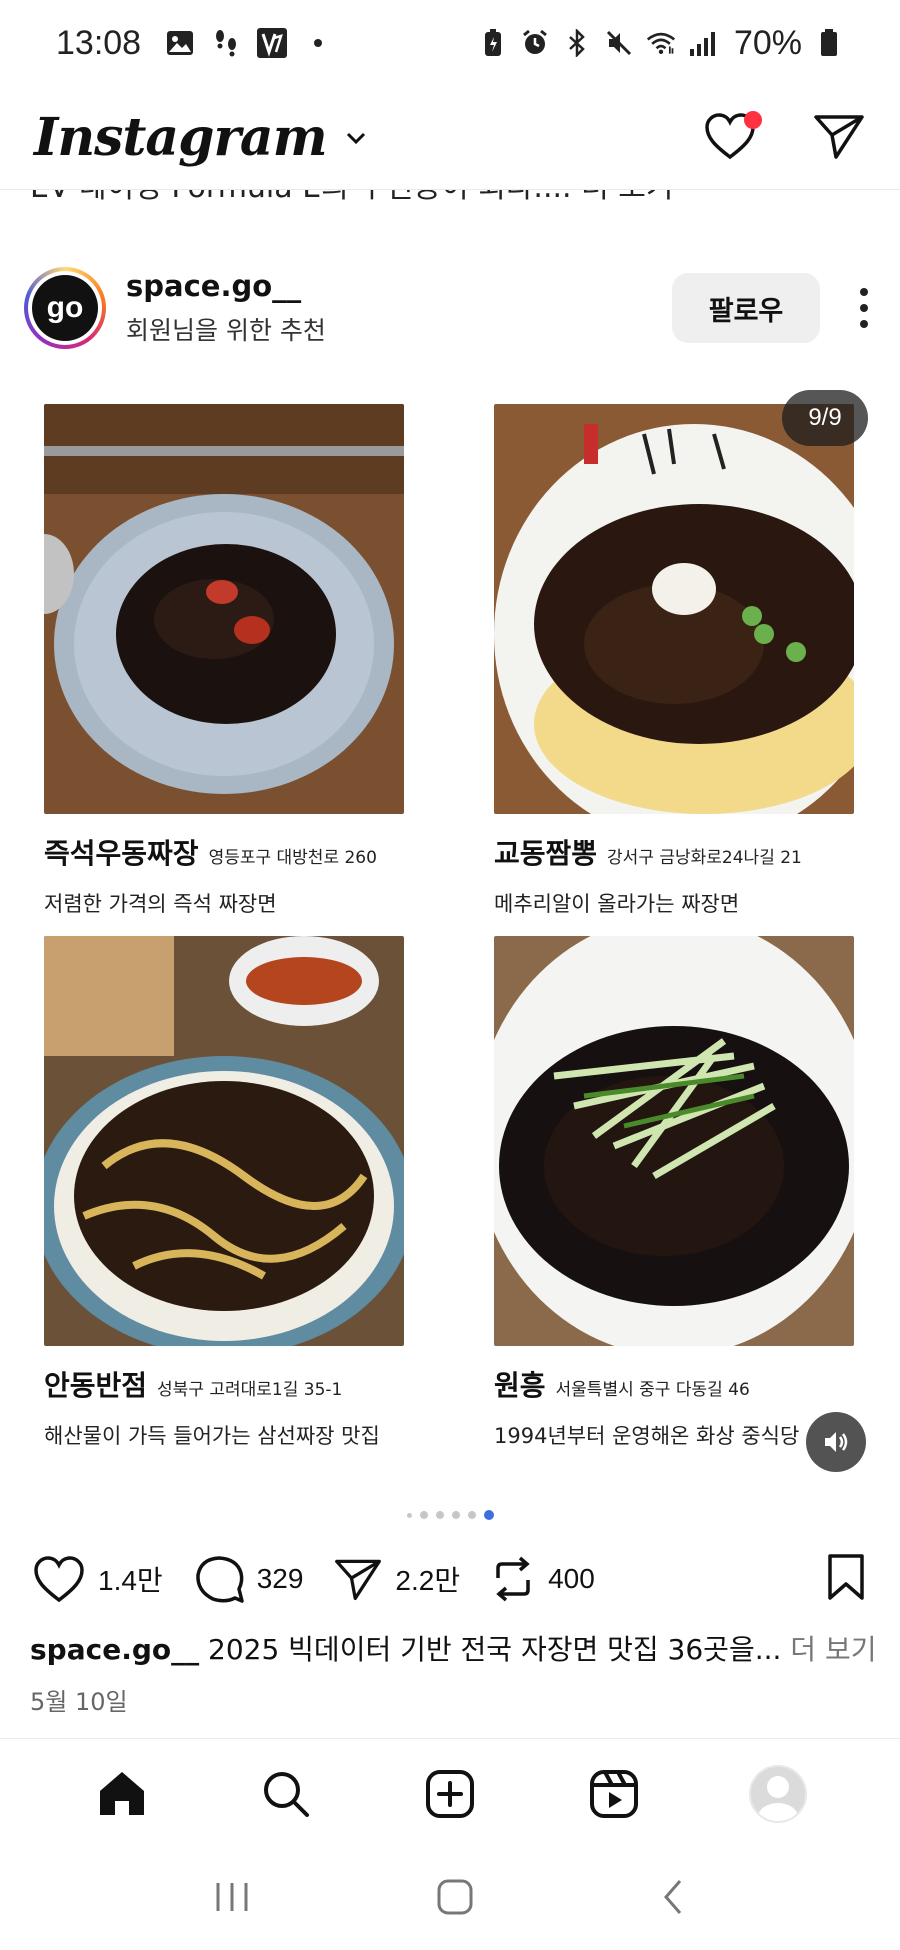 The width and height of the screenshot is (900, 1950). What do you see at coordinates (280, 1578) in the screenshot?
I see `comment-count: 329` at bounding box center [280, 1578].